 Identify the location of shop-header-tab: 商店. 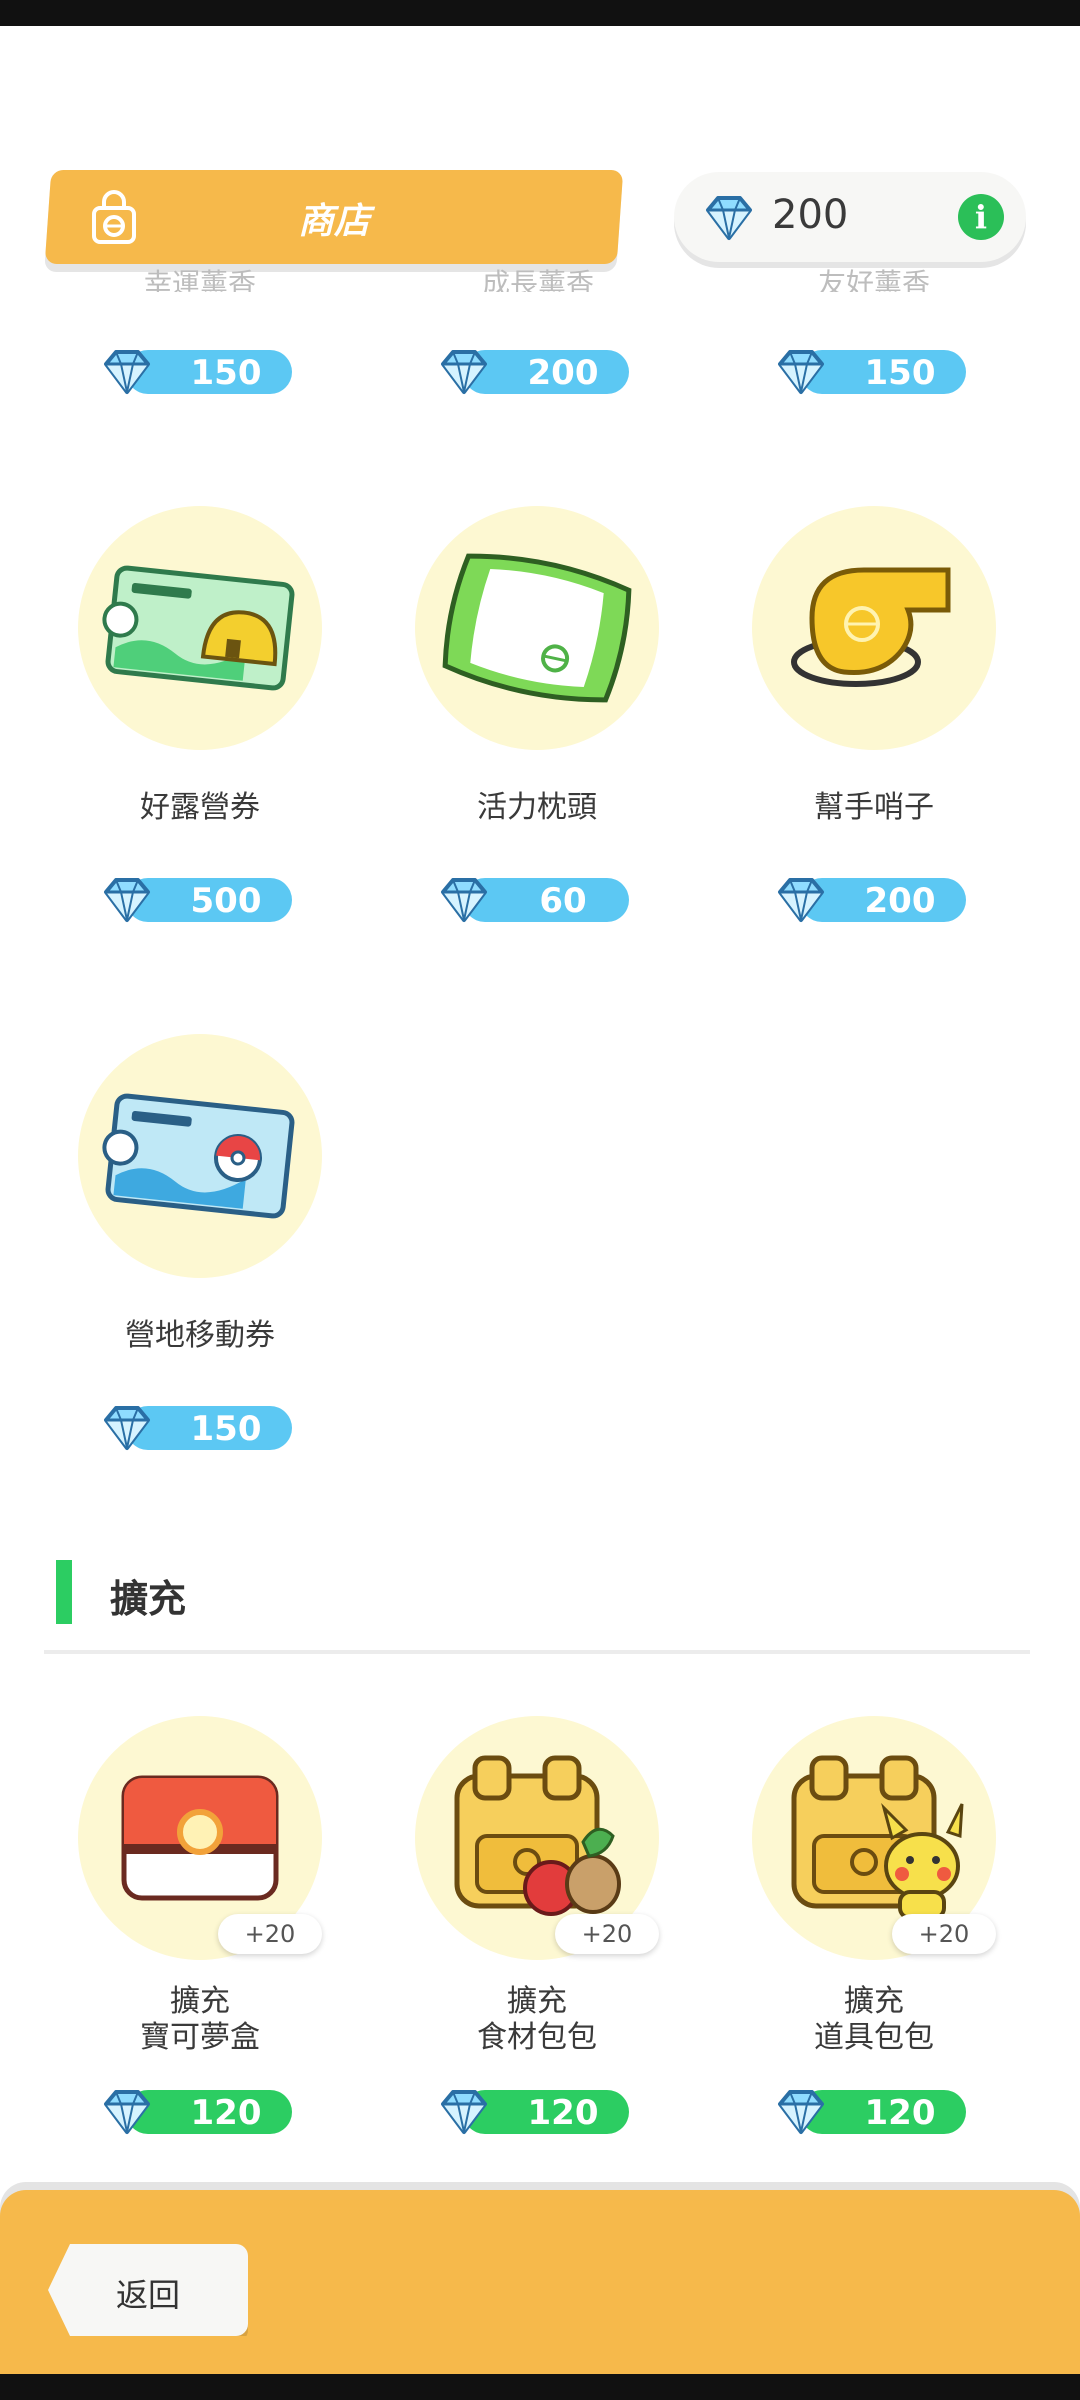
(334, 217).